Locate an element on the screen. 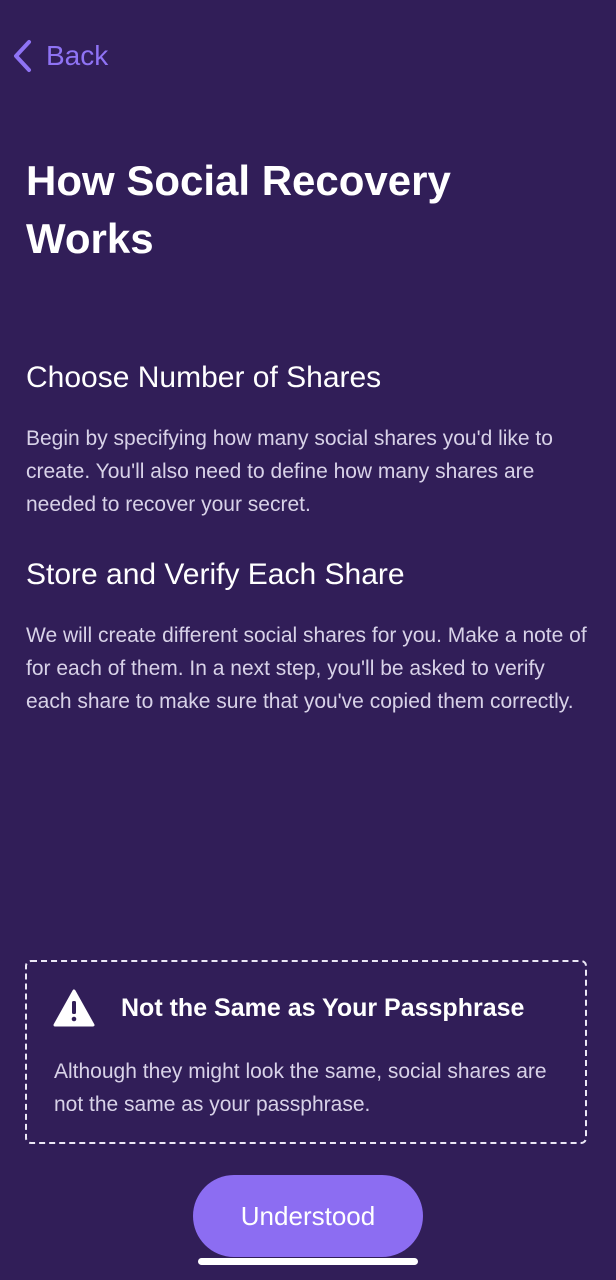 This screenshot has width=616, height=1280. back-button: Back is located at coordinates (60, 56).